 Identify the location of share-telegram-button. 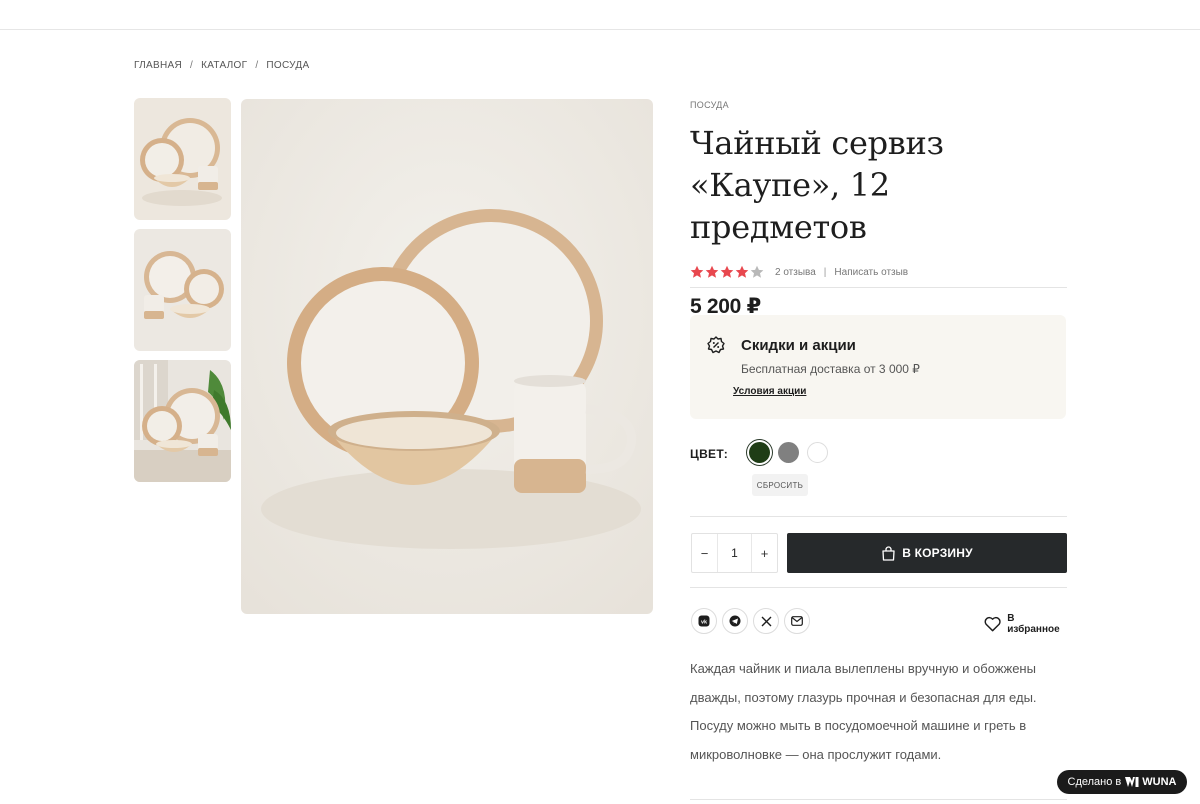
(735, 621).